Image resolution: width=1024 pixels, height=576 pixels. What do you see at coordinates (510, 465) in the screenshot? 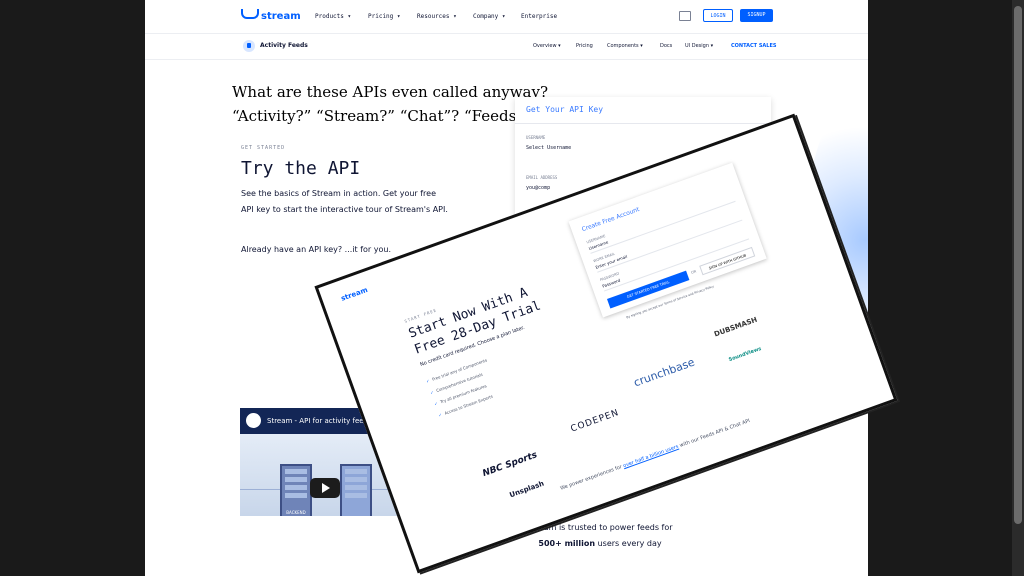
I see `nbc-sports-logo: NBC Sports` at bounding box center [510, 465].